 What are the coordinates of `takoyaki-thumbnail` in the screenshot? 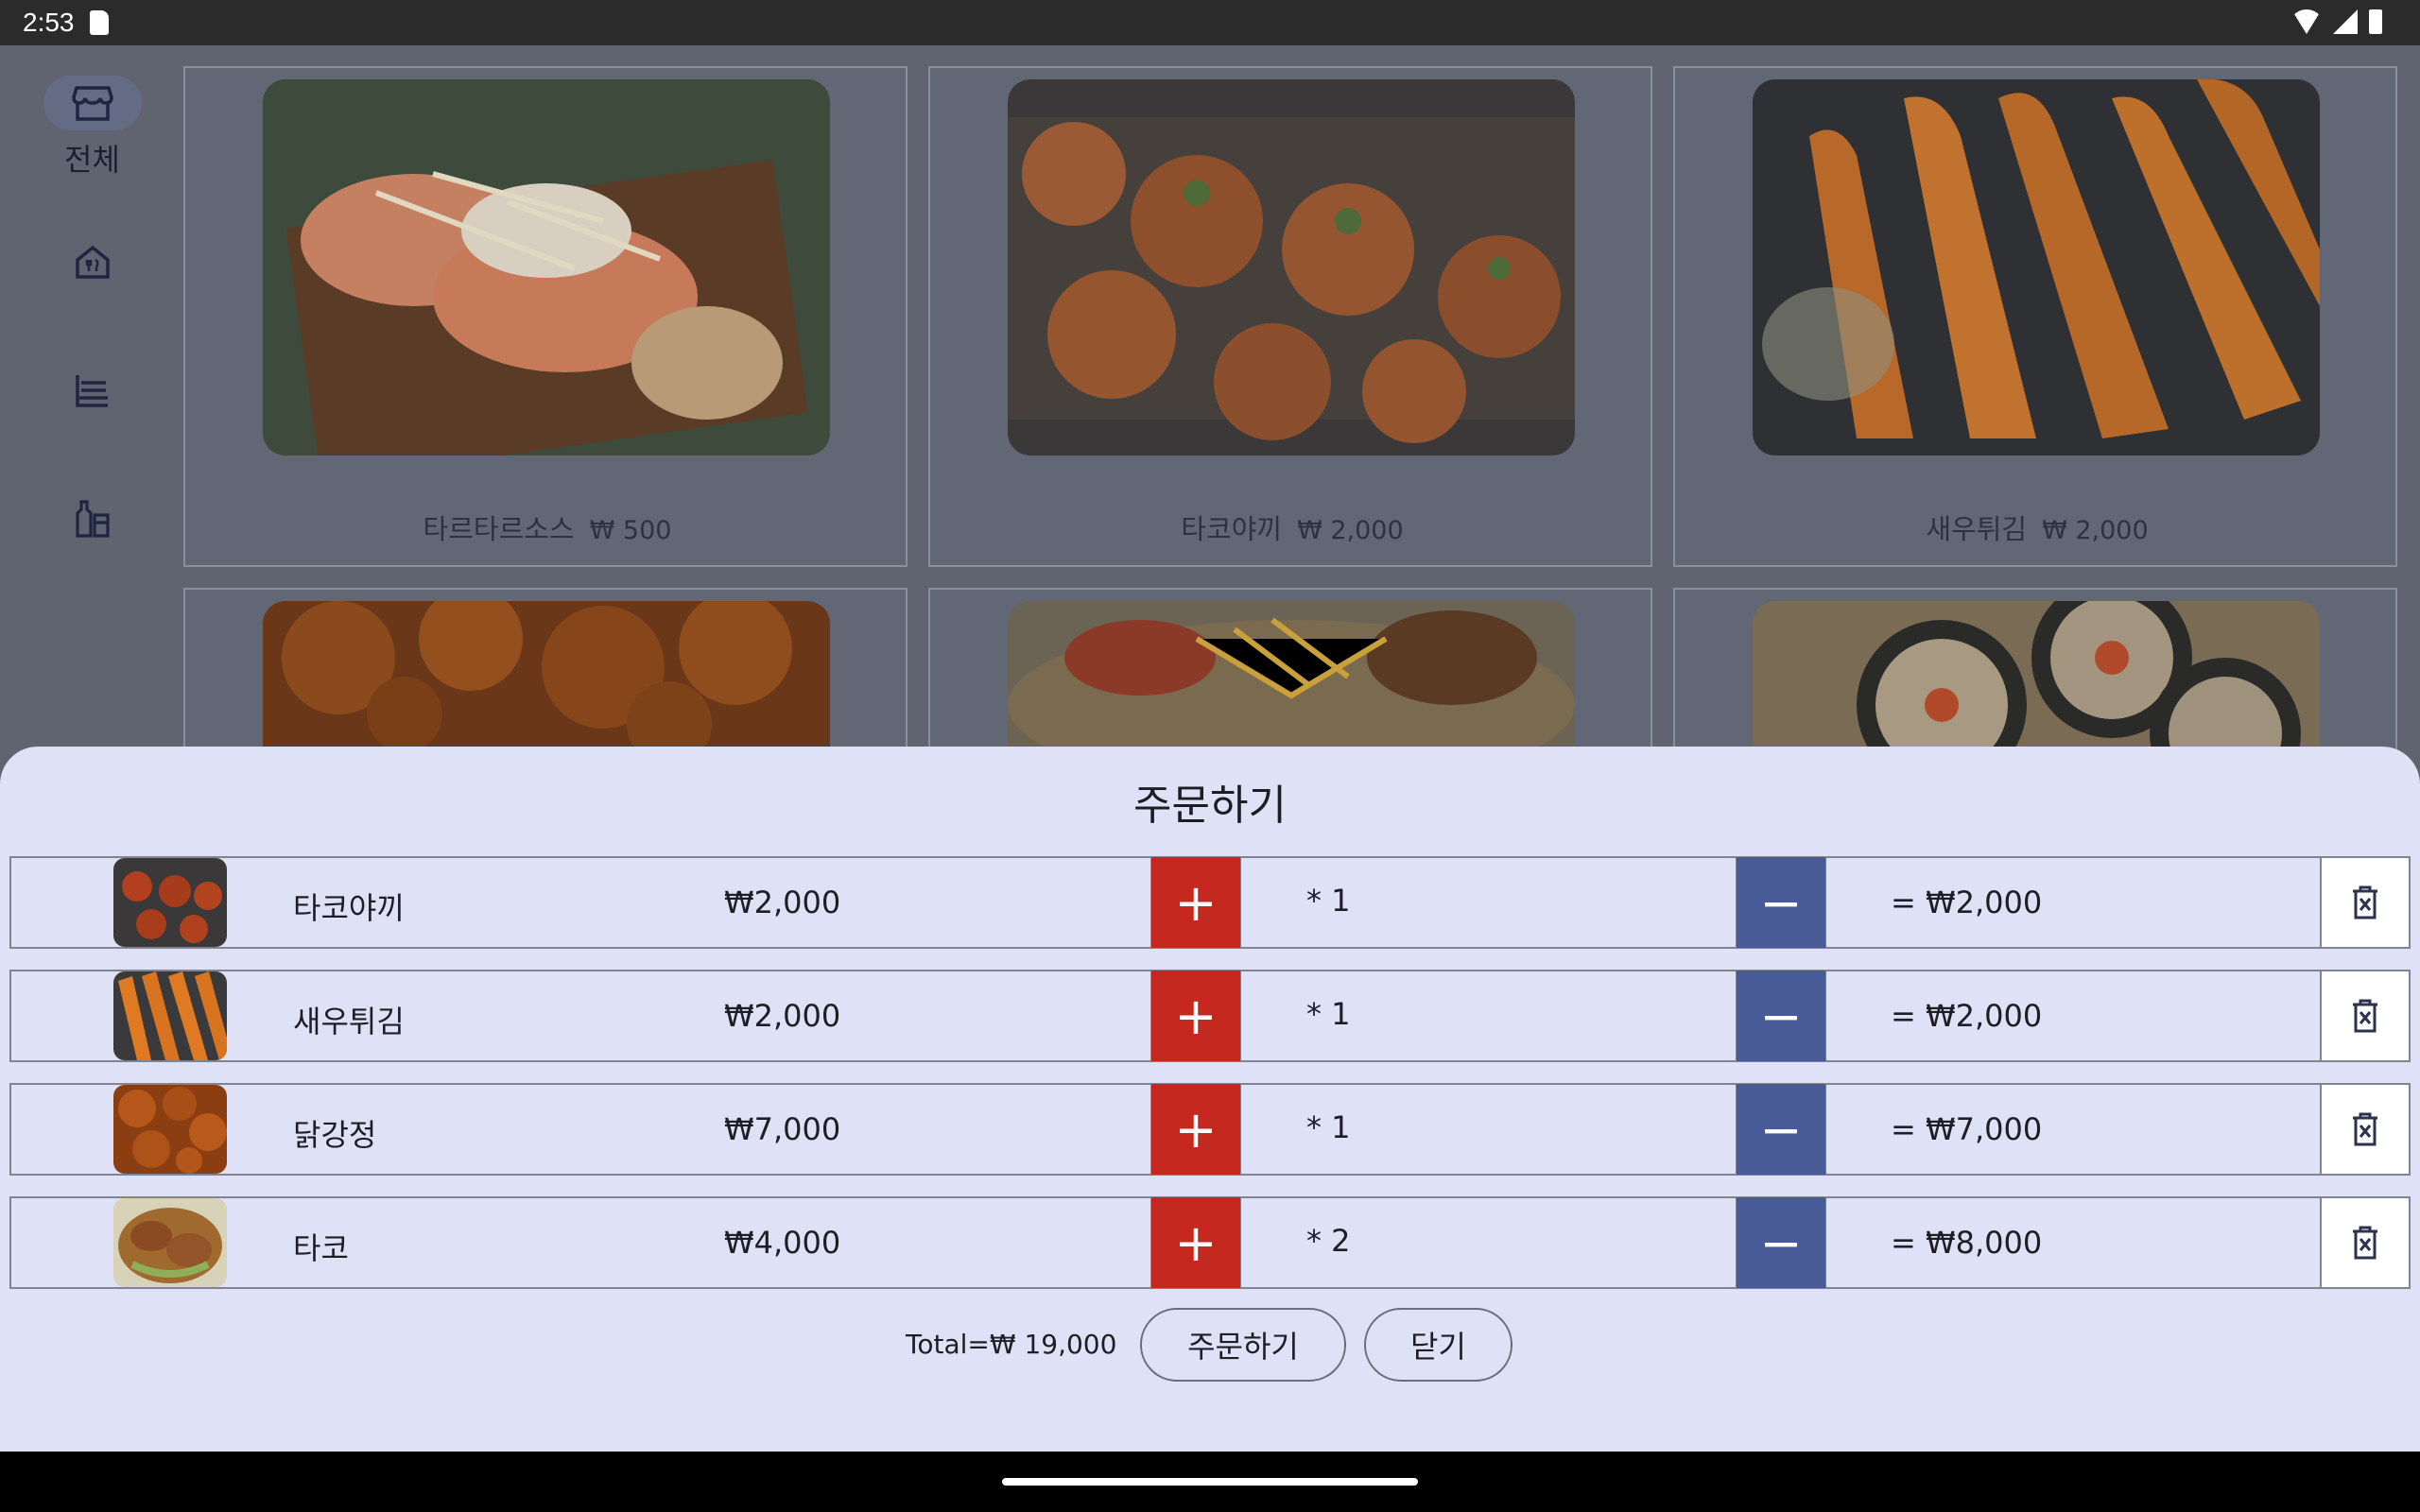 It's located at (170, 902).